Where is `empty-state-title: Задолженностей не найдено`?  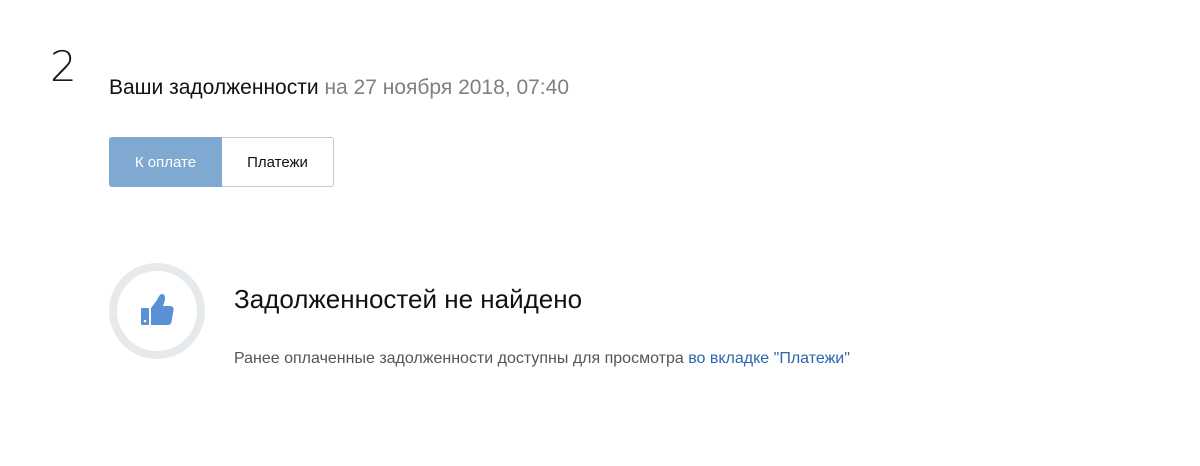 empty-state-title: Задолженностей не найдено is located at coordinates (408, 299).